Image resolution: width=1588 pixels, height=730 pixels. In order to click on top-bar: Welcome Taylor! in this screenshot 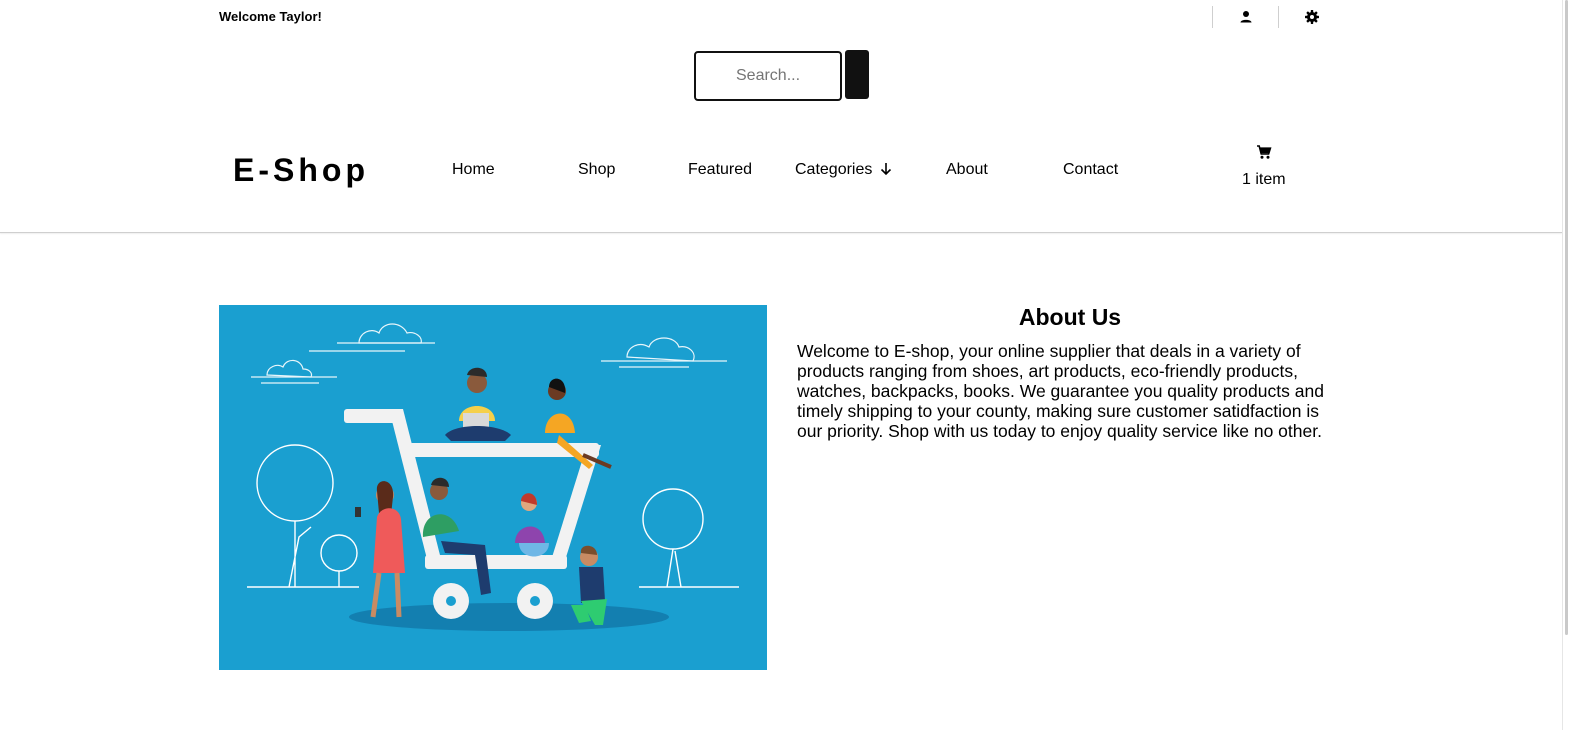, I will do `click(781, 17)`.